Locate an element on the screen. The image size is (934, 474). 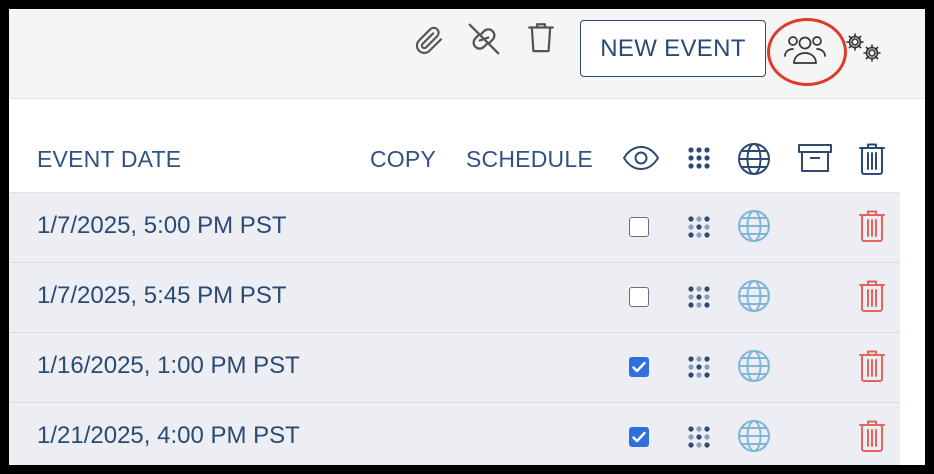
settings-icon is located at coordinates (864, 48).